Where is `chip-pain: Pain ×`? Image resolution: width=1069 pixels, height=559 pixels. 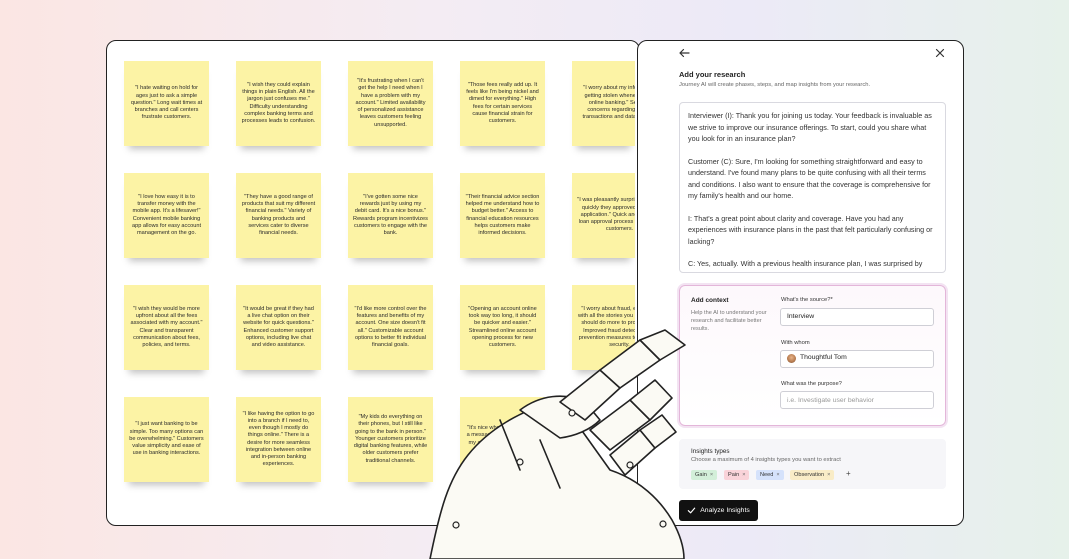 chip-pain: Pain × is located at coordinates (737, 475).